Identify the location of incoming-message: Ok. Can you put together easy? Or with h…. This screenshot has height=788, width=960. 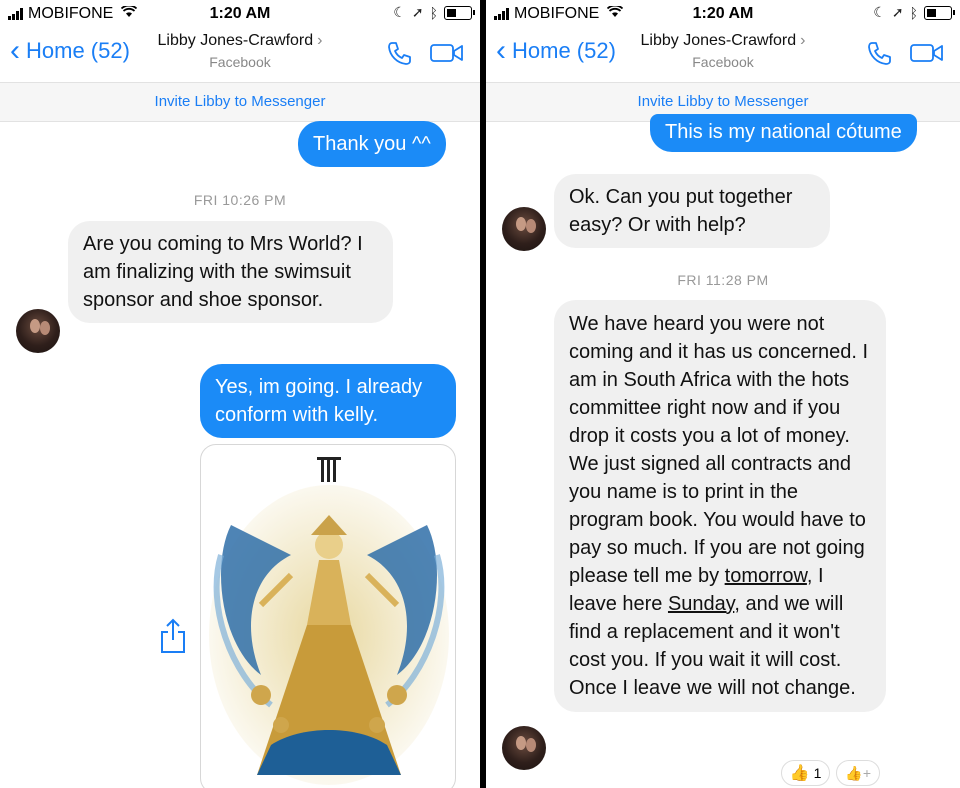
(692, 211).